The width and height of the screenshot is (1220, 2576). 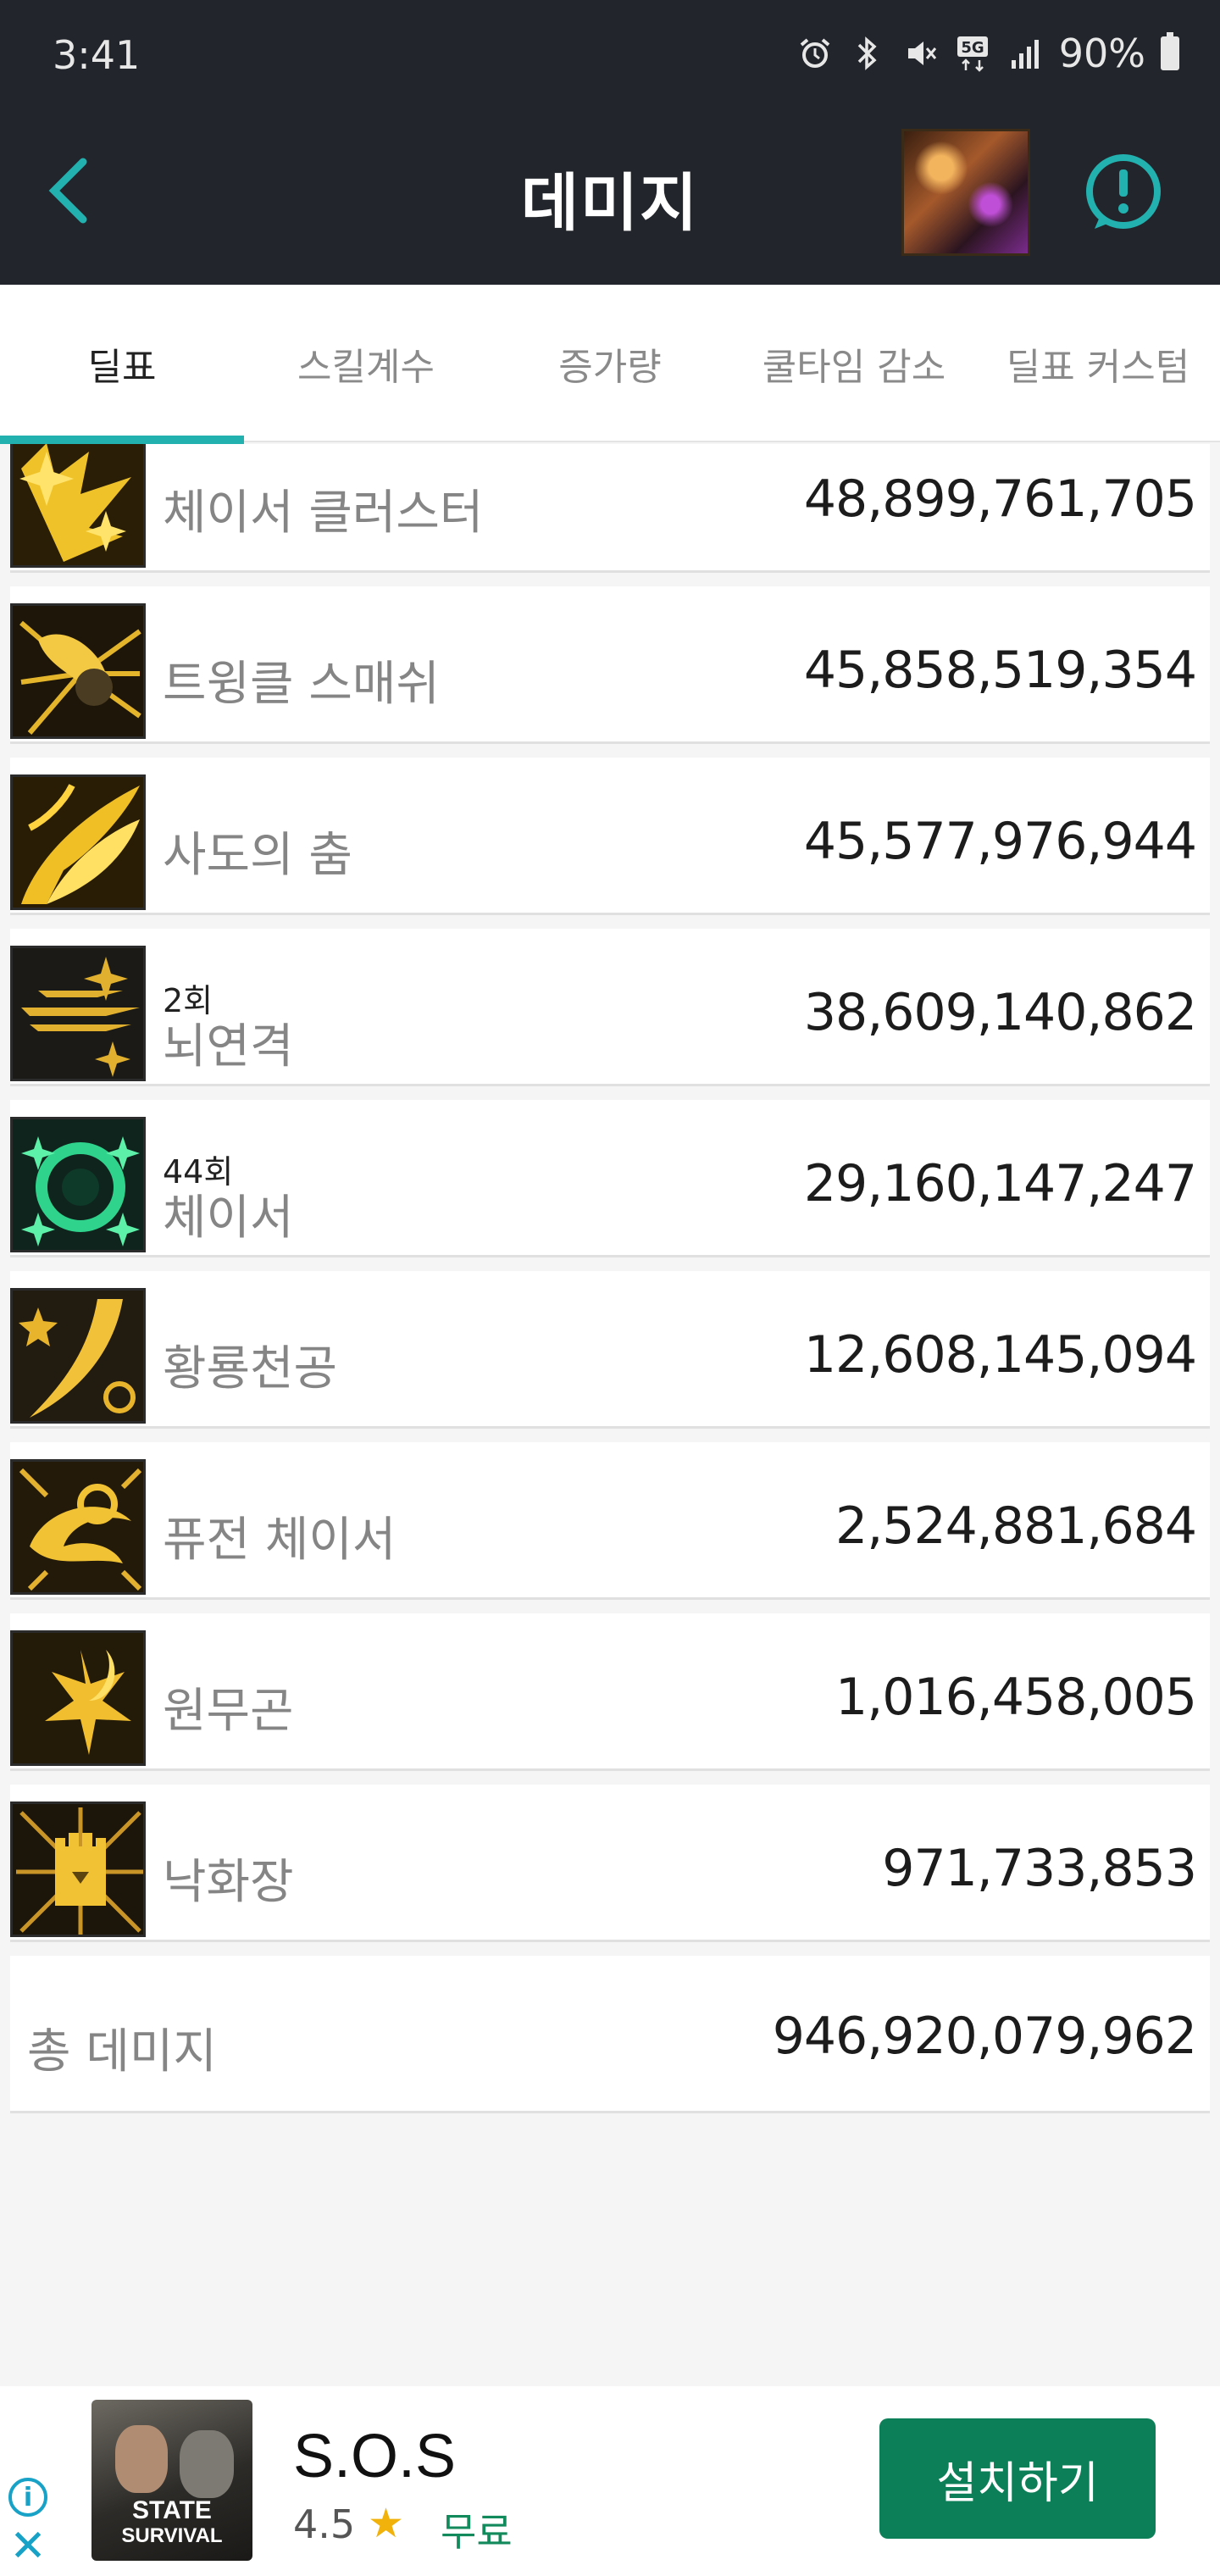 What do you see at coordinates (610, 1350) in the screenshot?
I see `list-item: 황룡천공 12,608,145,094` at bounding box center [610, 1350].